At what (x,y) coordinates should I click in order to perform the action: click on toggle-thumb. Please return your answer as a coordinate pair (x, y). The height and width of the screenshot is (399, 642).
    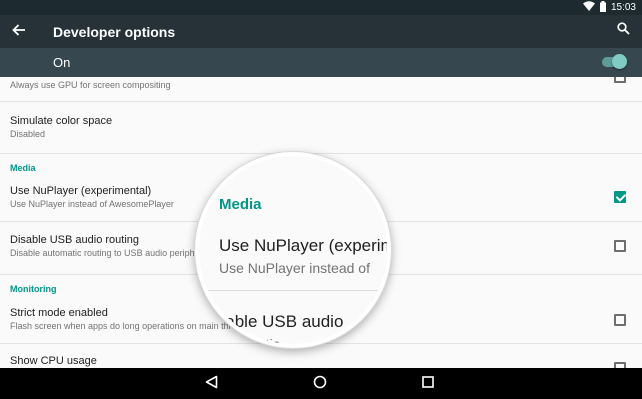
    Looking at the image, I should click on (619, 61).